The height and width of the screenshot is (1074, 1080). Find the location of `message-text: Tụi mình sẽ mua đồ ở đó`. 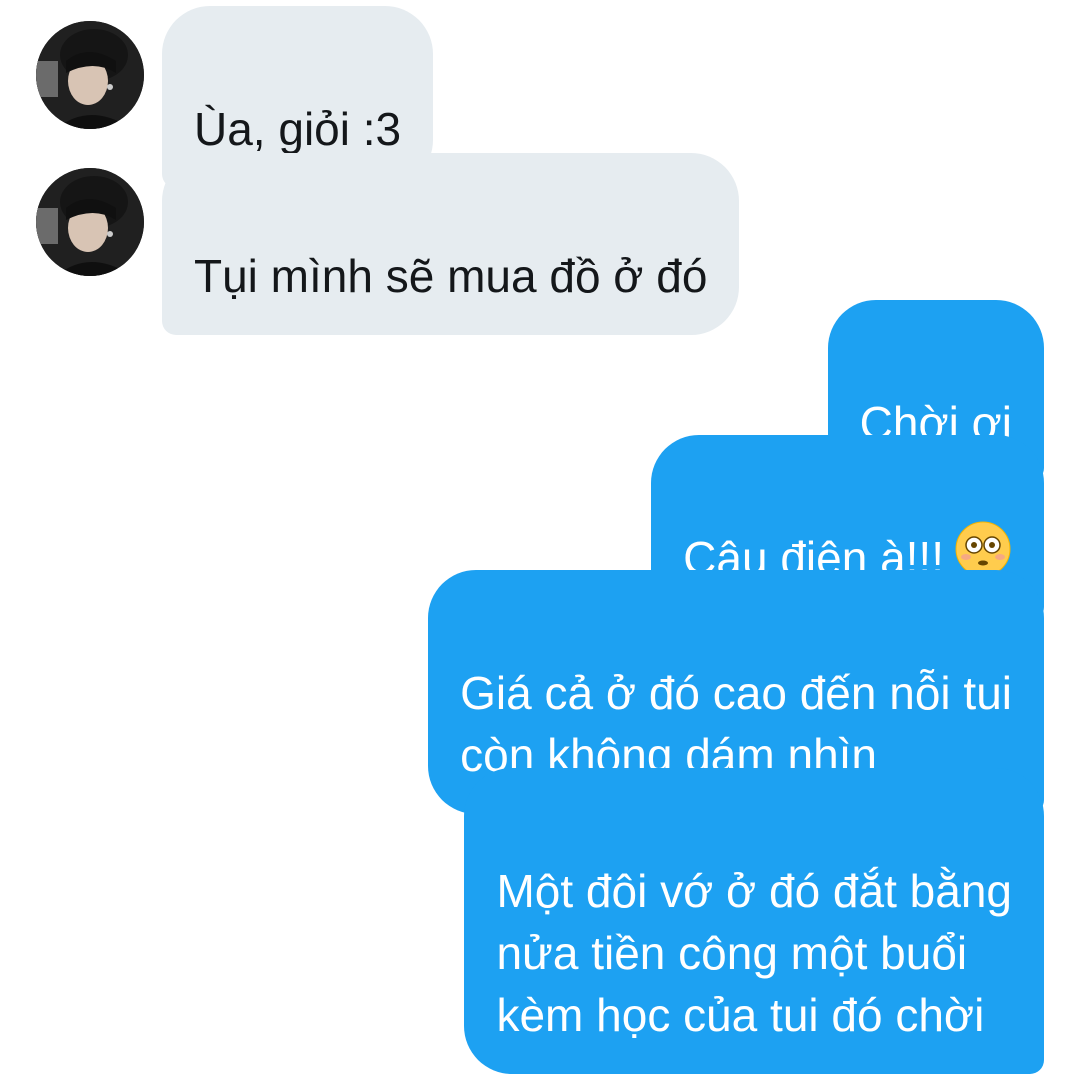

message-text: Tụi mình sẽ mua đồ ở đó is located at coordinates (451, 276).